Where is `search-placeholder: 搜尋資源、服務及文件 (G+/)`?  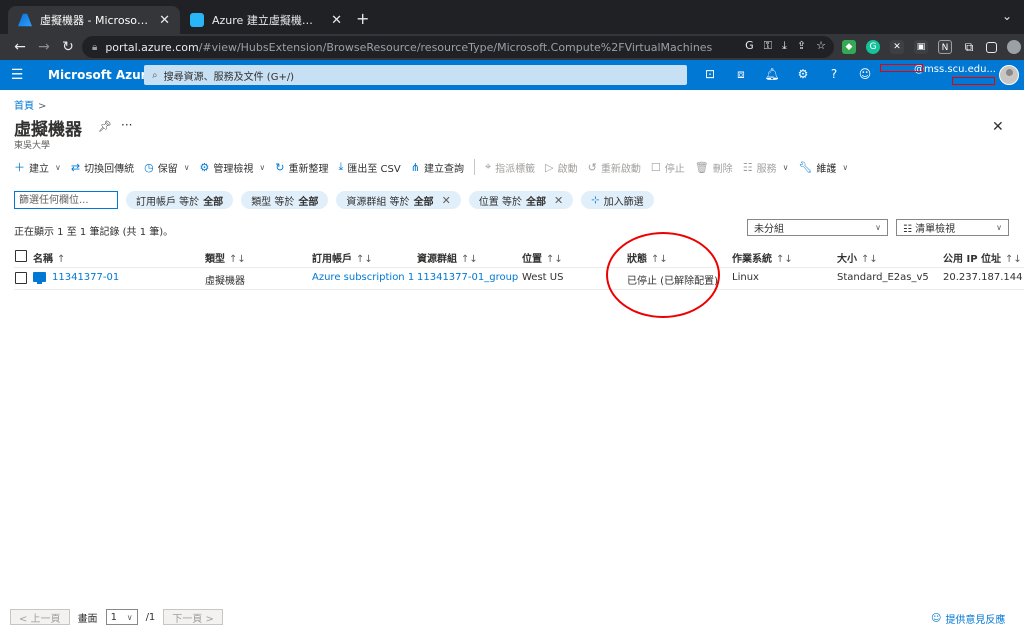 search-placeholder: 搜尋資源、服務及文件 (G+/) is located at coordinates (229, 77).